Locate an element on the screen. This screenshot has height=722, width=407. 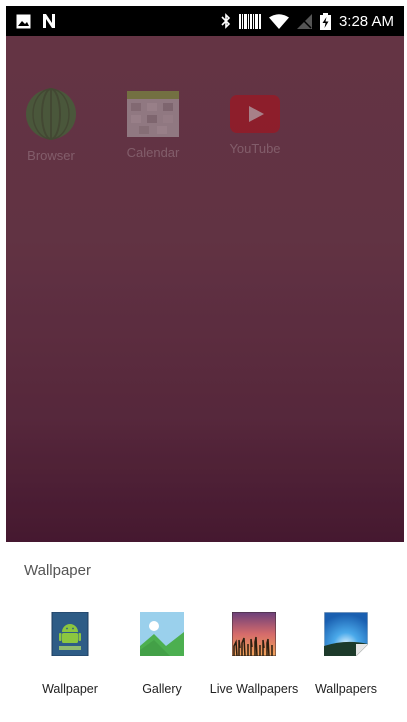
wallpapers-icon is located at coordinates (346, 634).